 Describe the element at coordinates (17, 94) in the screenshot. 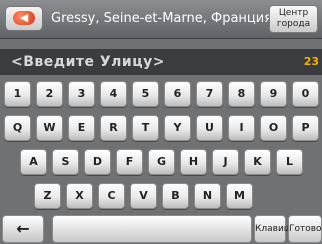

I see `key-1: 1` at that location.